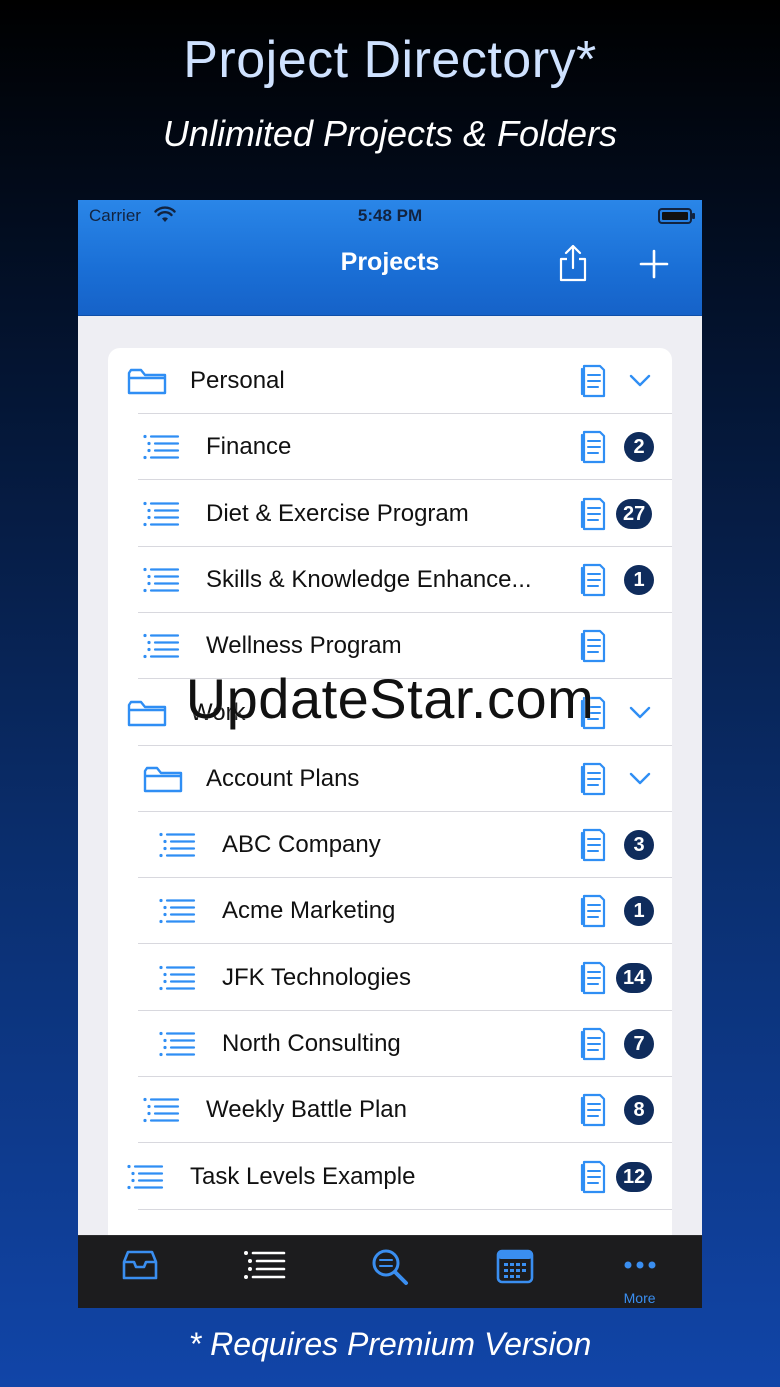 This screenshot has width=780, height=1387. Describe the element at coordinates (390, 215) in the screenshot. I see `status-time: 5:48 PM` at that location.